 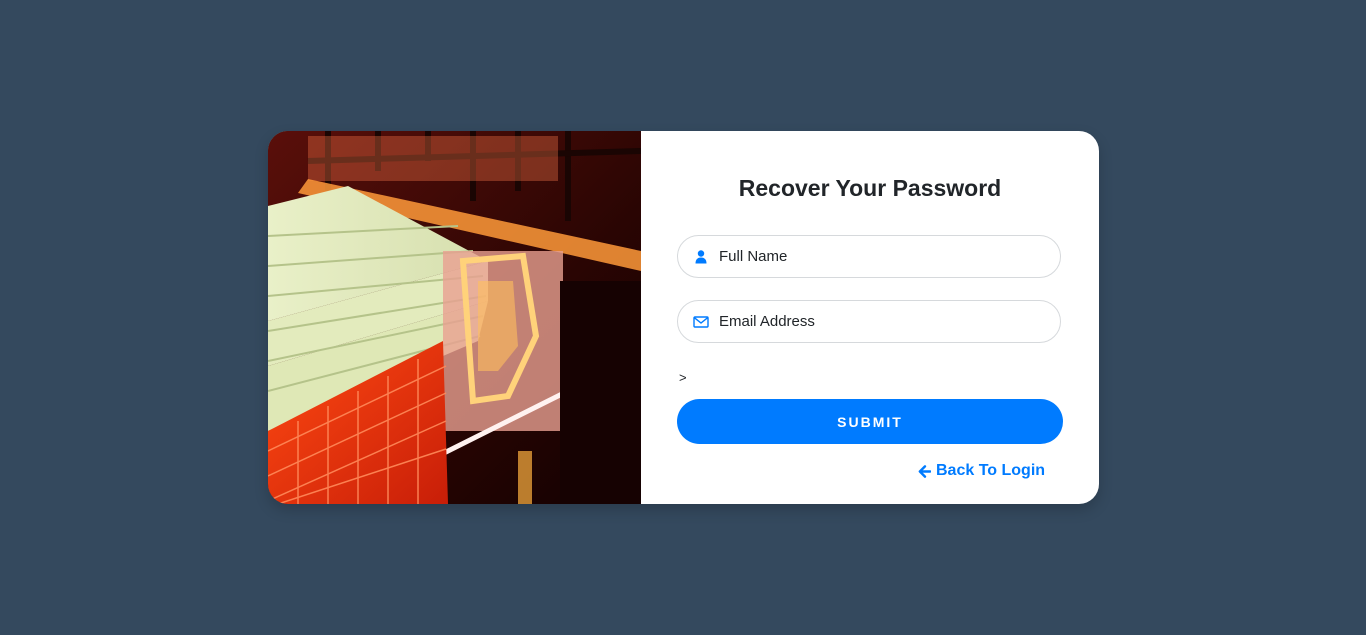 I want to click on page-title: Recover Your Password, so click(x=870, y=188).